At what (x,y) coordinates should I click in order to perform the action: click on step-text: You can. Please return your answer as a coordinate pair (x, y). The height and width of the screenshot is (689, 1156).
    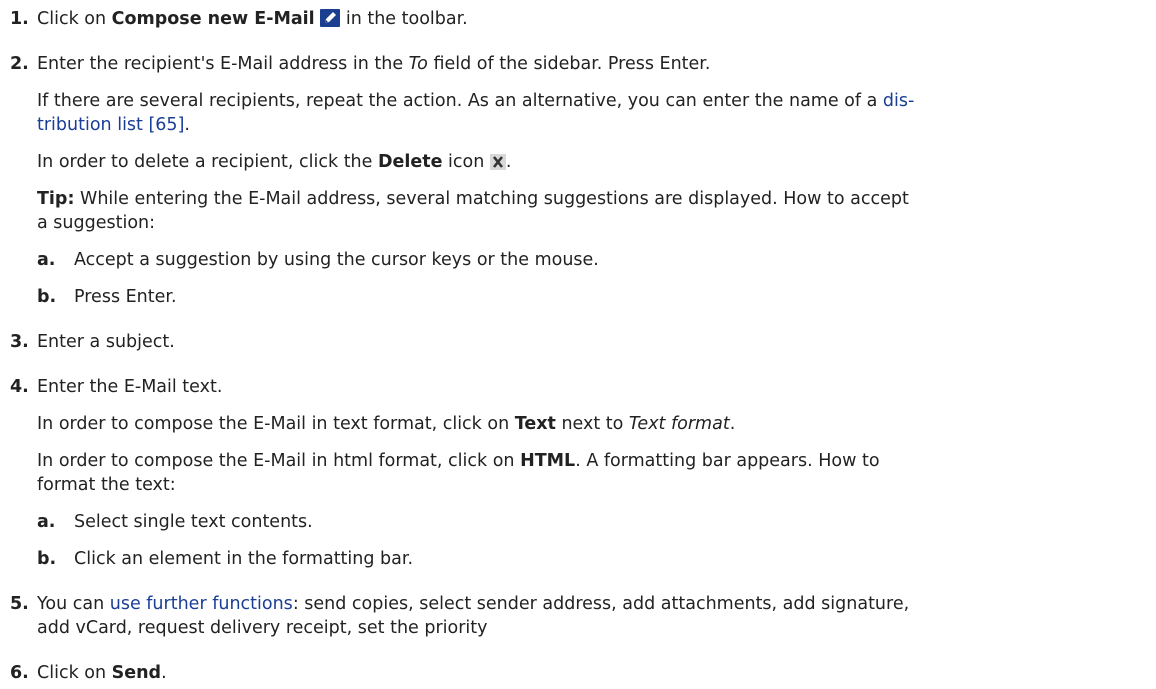
    Looking at the image, I should click on (73, 604).